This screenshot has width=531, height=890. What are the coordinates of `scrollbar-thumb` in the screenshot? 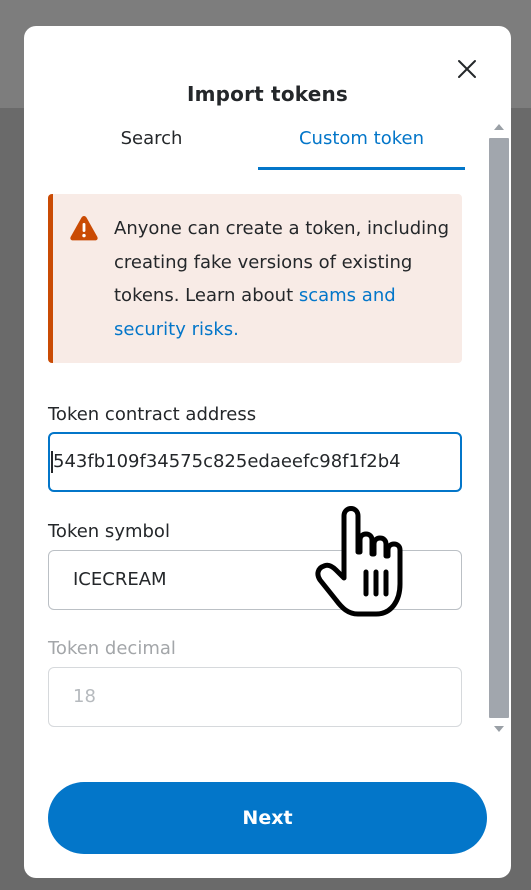 It's located at (499, 428).